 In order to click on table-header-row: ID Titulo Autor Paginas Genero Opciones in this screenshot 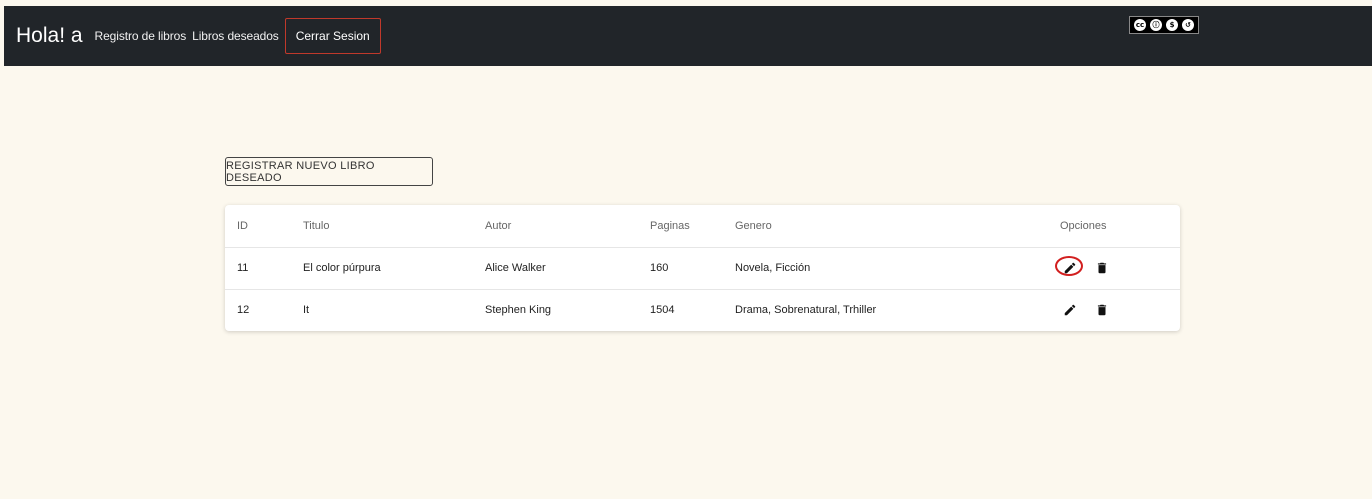, I will do `click(702, 226)`.